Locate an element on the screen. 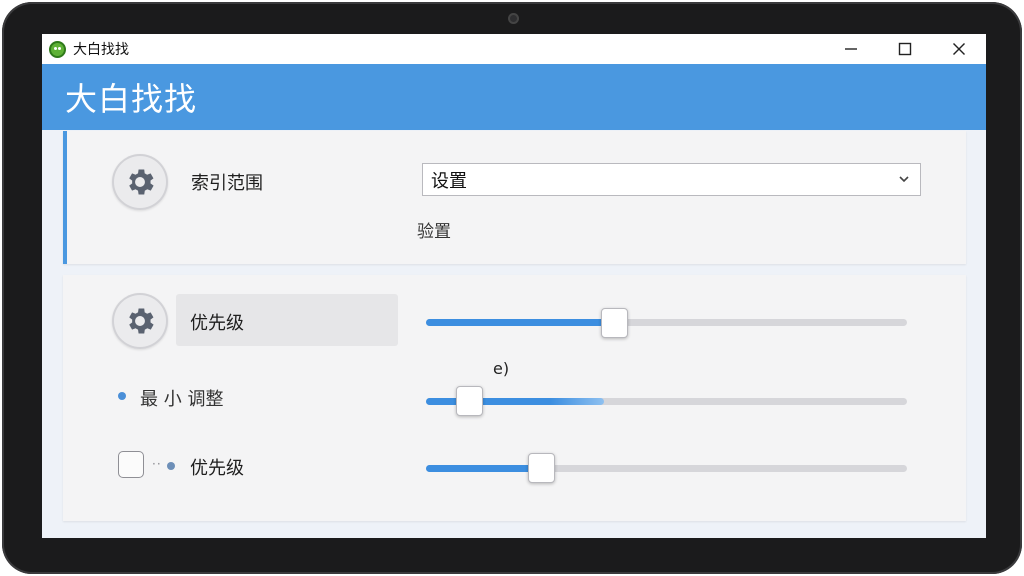 The width and height of the screenshot is (1024, 576). index-scope-select-value: 设置 is located at coordinates (449, 181).